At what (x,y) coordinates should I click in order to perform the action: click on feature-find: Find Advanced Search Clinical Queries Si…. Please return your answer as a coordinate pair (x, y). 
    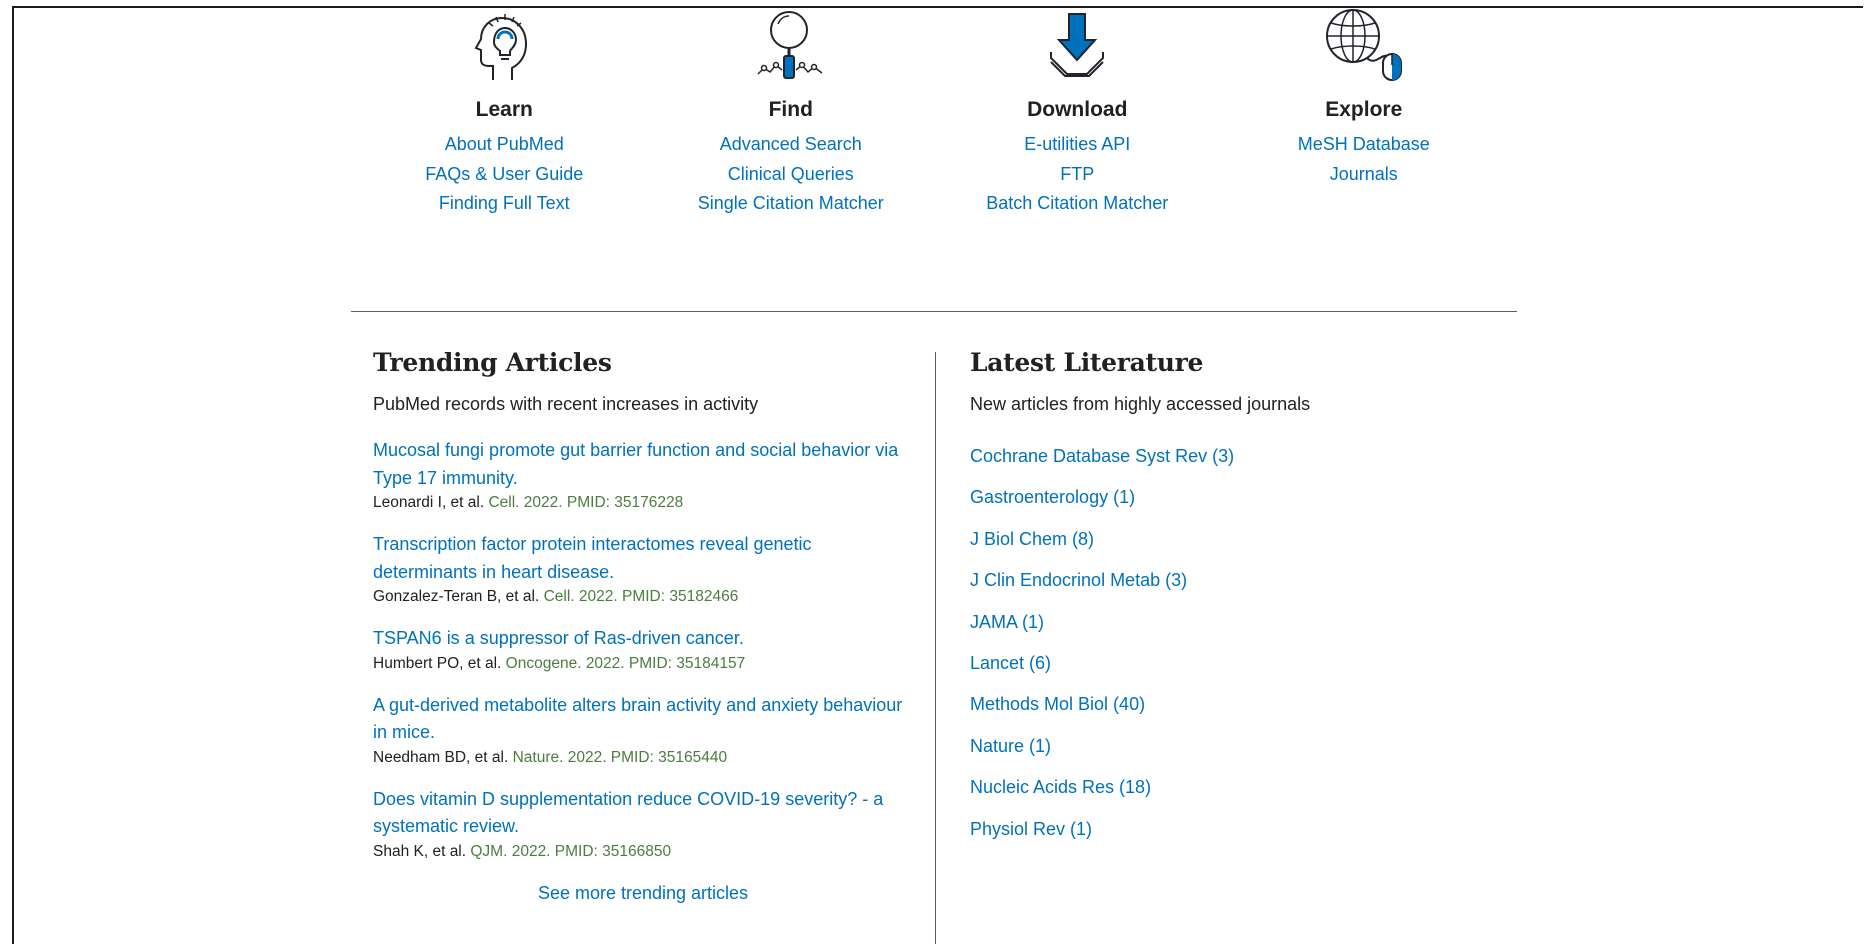
    Looking at the image, I should click on (791, 120).